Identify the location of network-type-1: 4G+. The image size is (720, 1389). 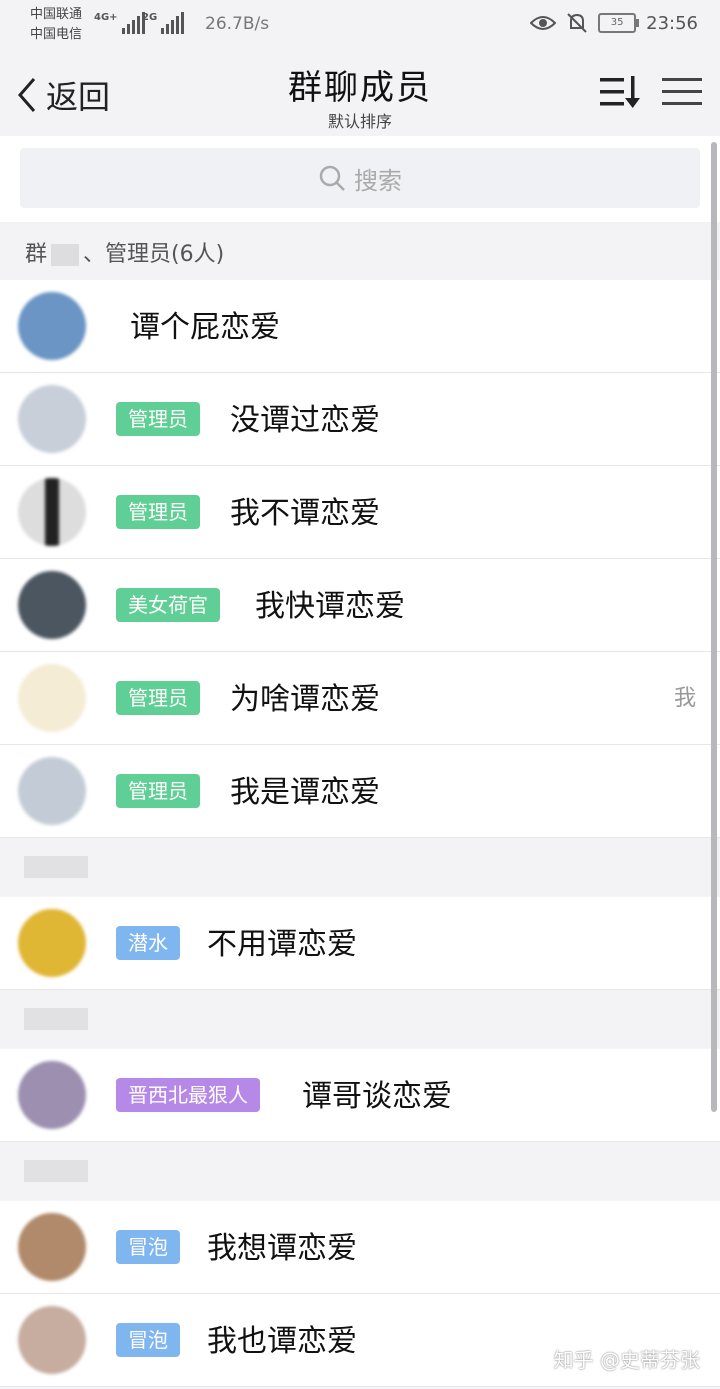
(106, 17).